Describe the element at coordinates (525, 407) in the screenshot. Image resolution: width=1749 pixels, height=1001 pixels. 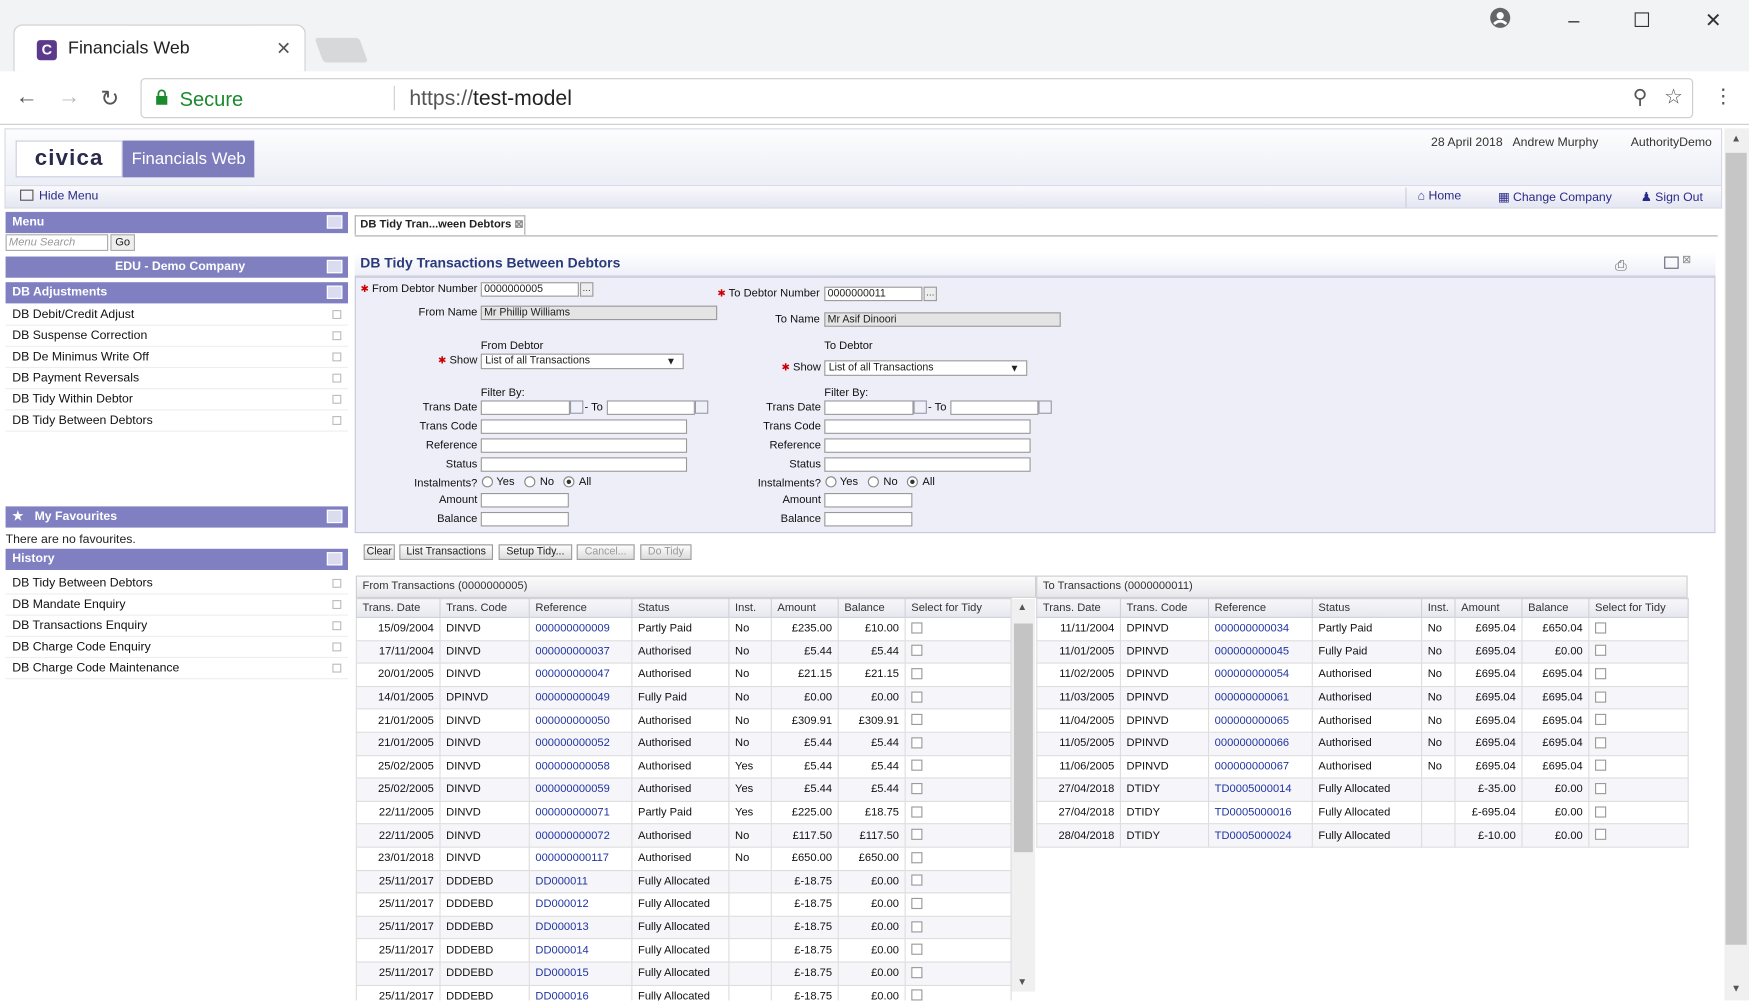
I see `from-trans-date-from-input` at that location.